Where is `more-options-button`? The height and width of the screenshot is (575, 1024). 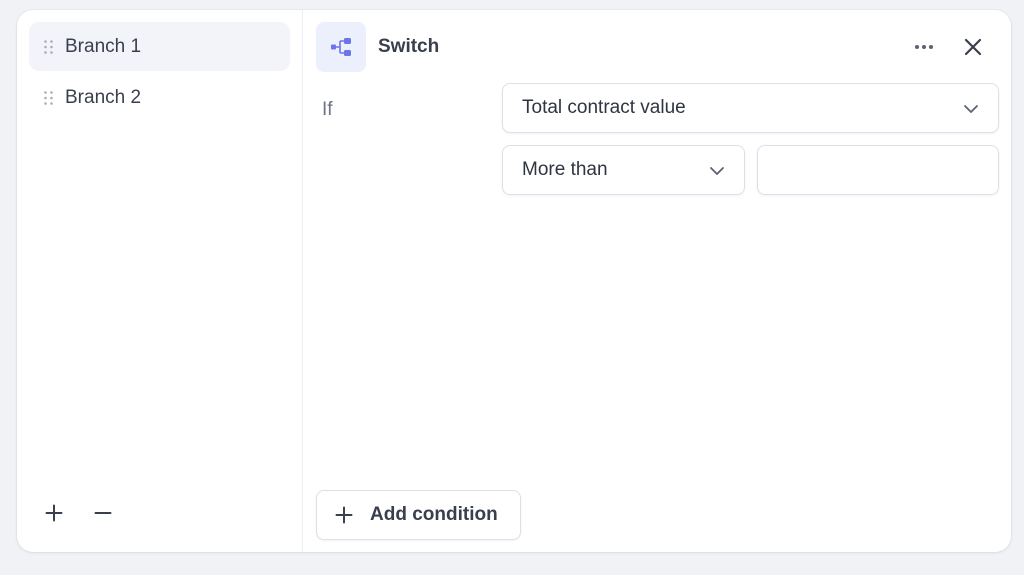
more-options-button is located at coordinates (924, 47).